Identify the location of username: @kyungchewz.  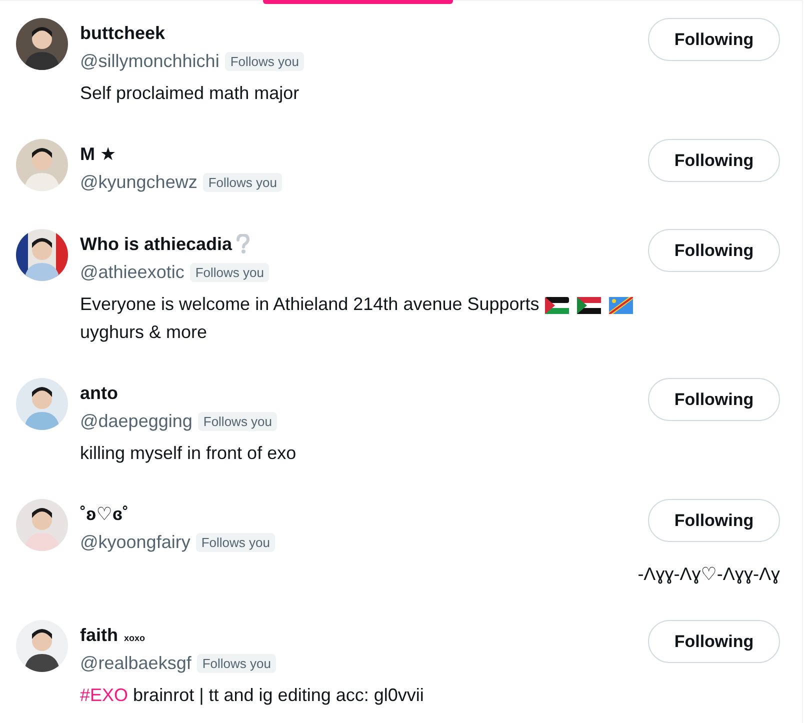
(139, 182).